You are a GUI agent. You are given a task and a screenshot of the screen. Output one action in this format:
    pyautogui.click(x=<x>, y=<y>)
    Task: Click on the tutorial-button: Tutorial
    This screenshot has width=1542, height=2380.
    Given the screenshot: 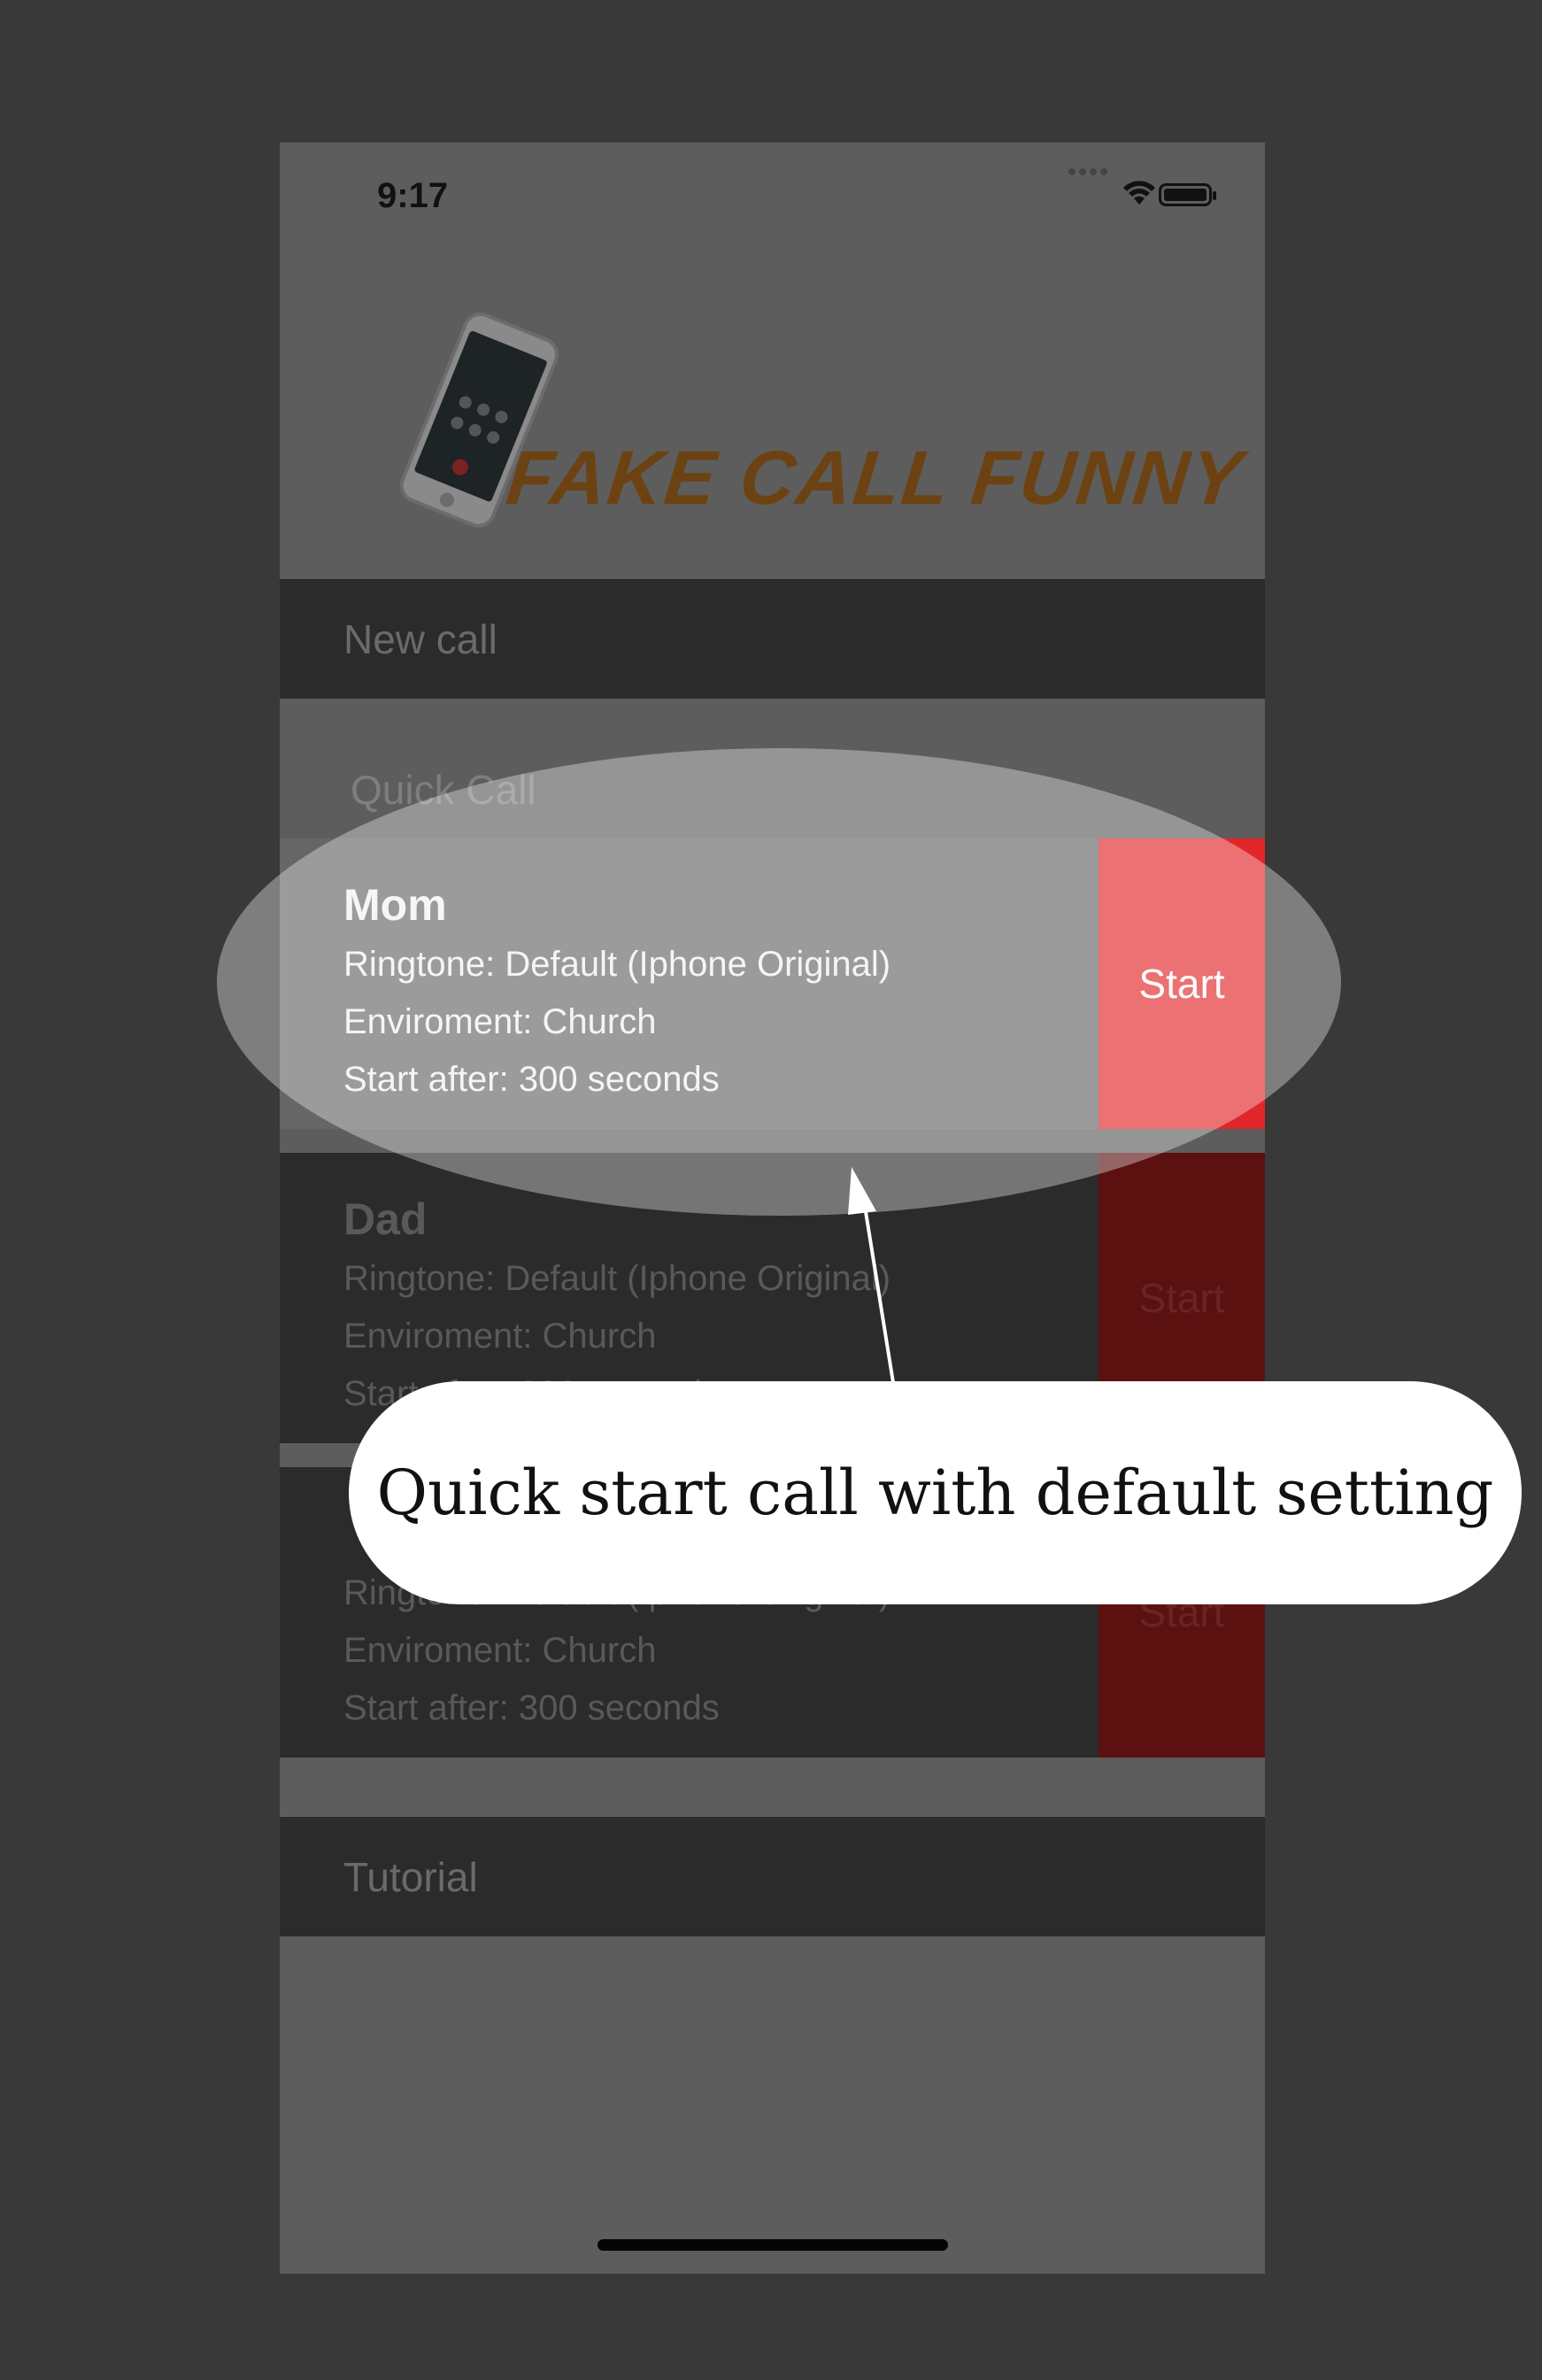 What is the action you would take?
    pyautogui.click(x=772, y=1876)
    